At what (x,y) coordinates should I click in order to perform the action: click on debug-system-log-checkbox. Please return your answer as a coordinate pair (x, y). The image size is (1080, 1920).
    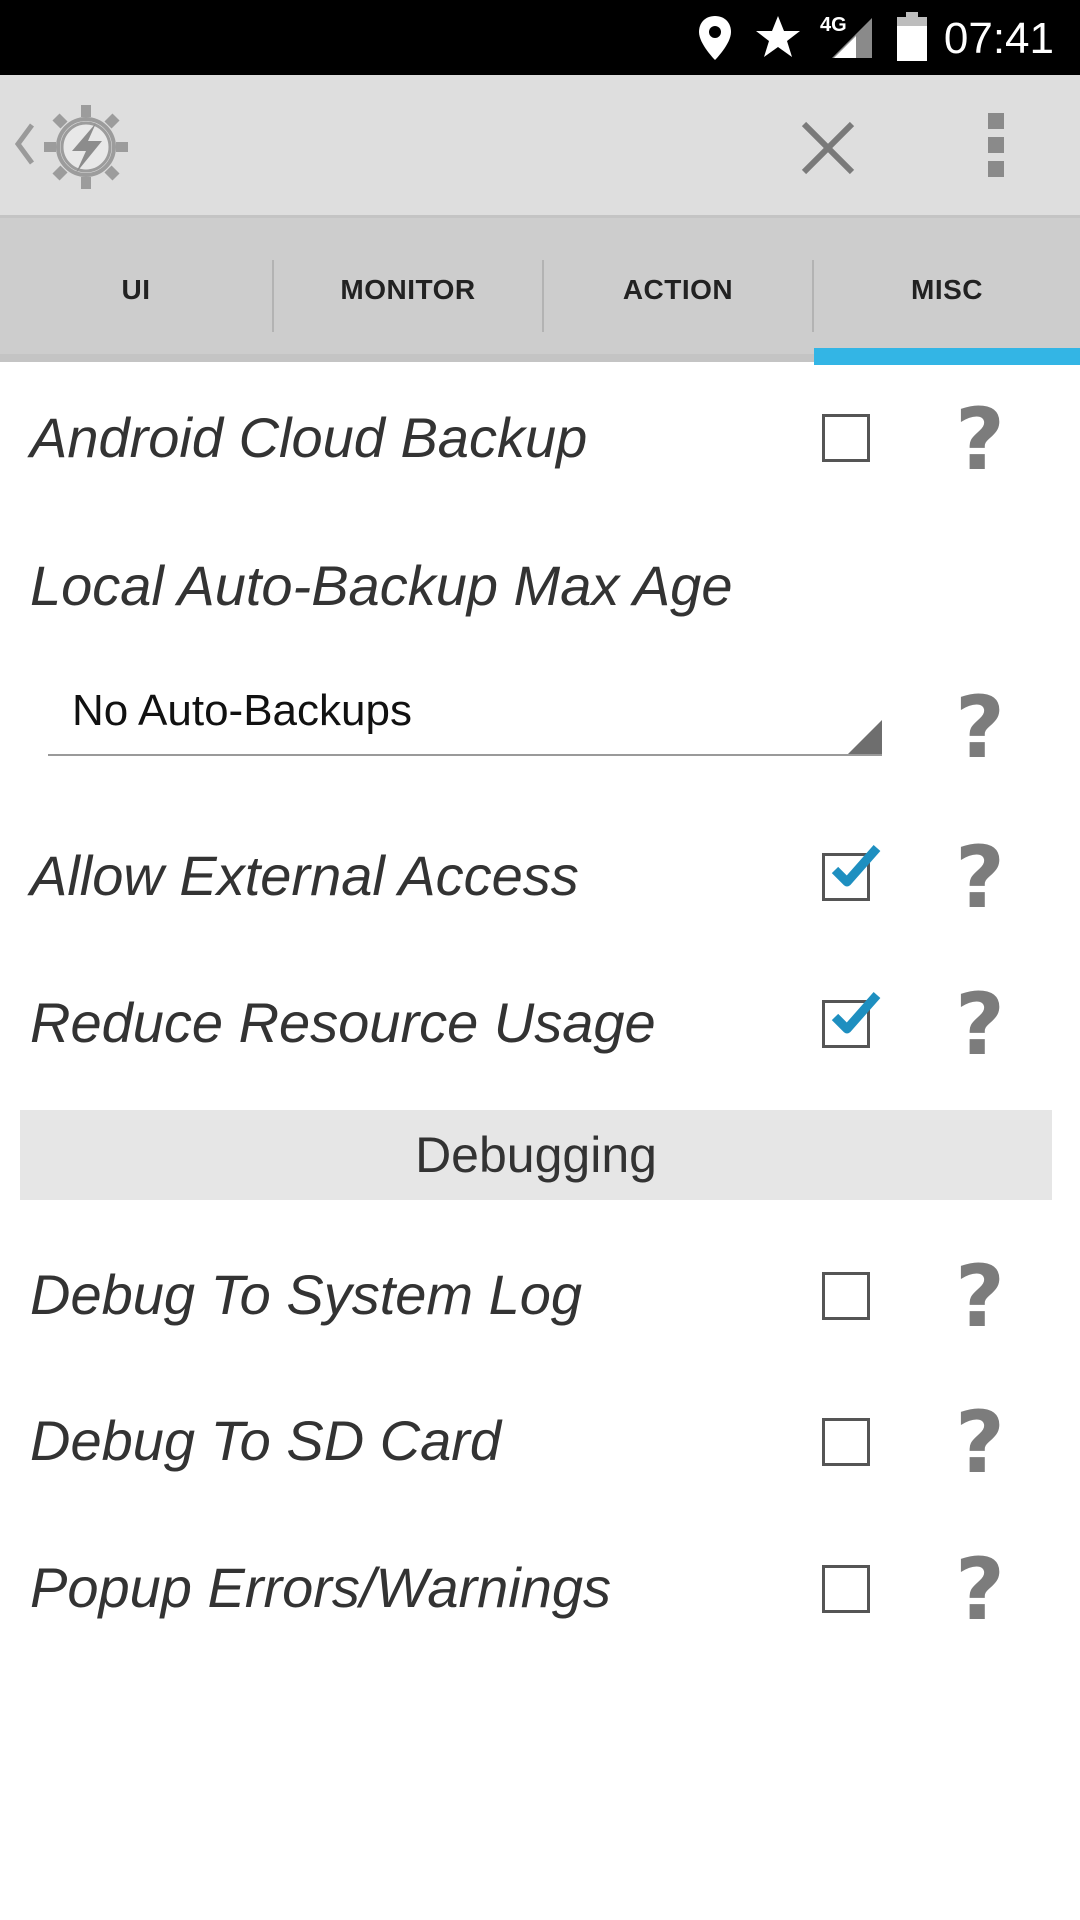
    Looking at the image, I should click on (846, 1296).